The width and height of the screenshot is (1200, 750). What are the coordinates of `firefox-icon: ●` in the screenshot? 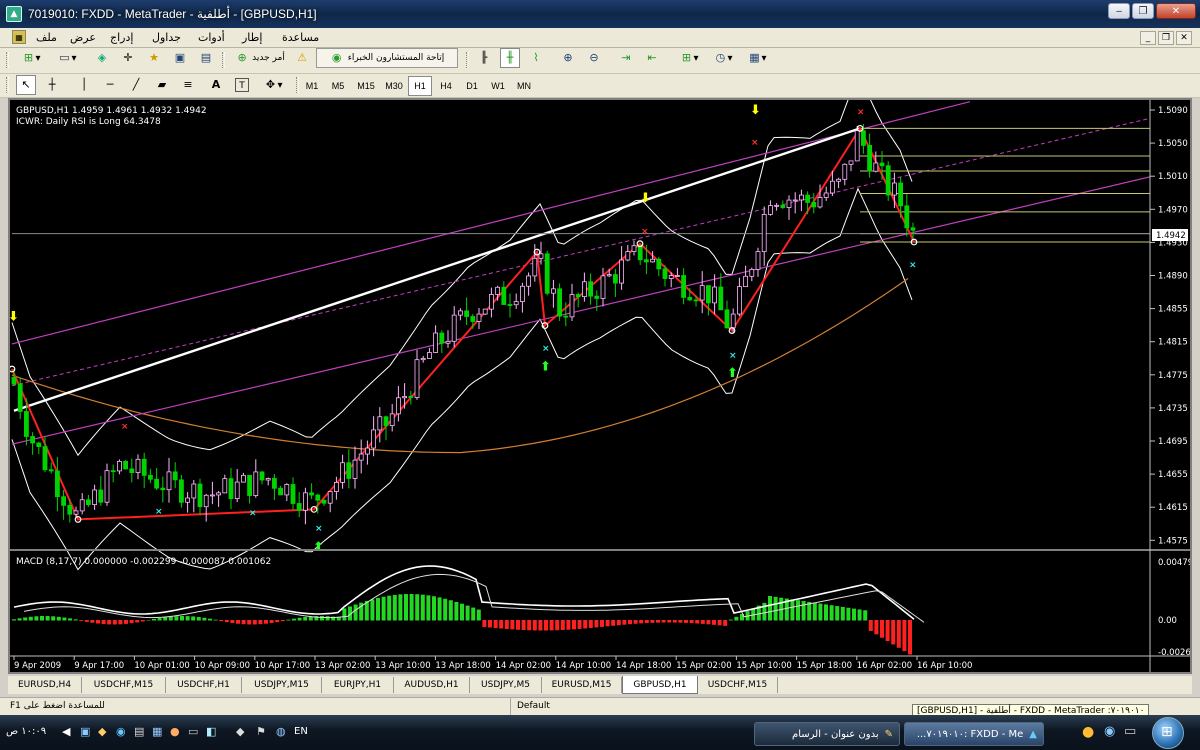 It's located at (1088, 732).